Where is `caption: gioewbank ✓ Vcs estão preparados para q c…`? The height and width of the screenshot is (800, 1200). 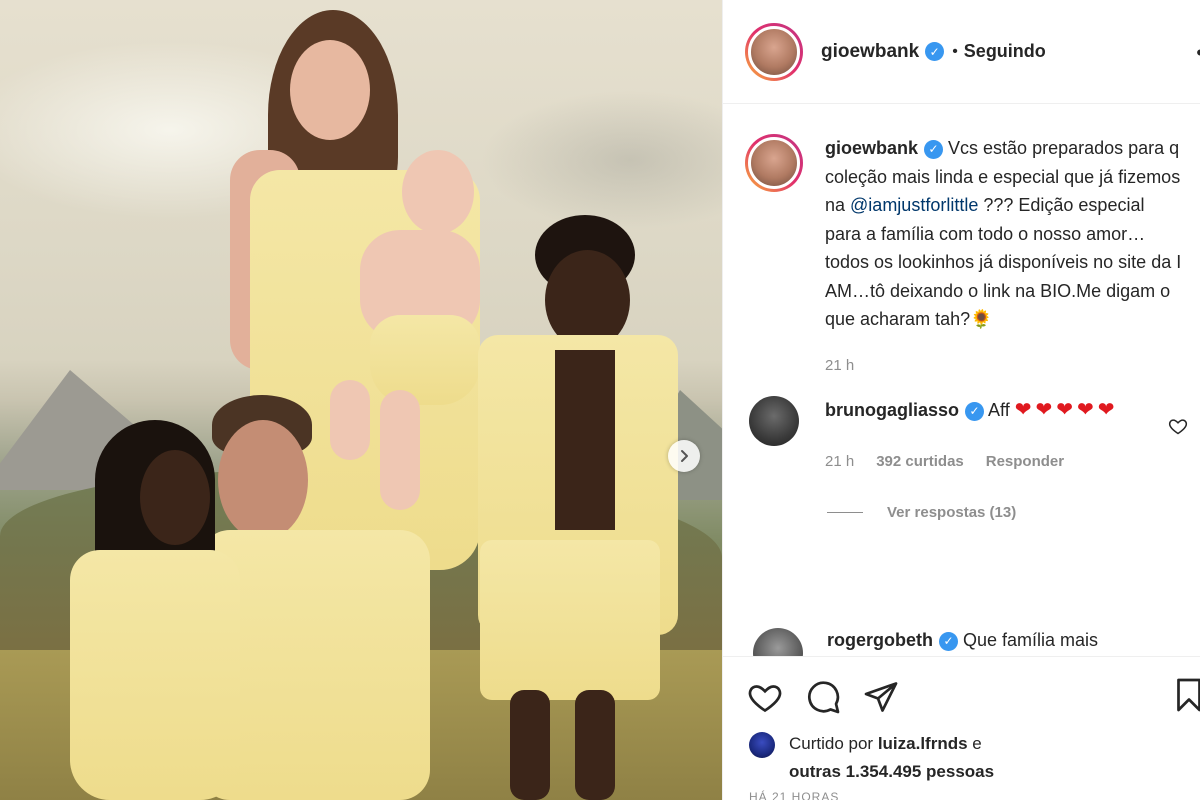 caption: gioewbank ✓ Vcs estão preparados para q c… is located at coordinates (961, 242).